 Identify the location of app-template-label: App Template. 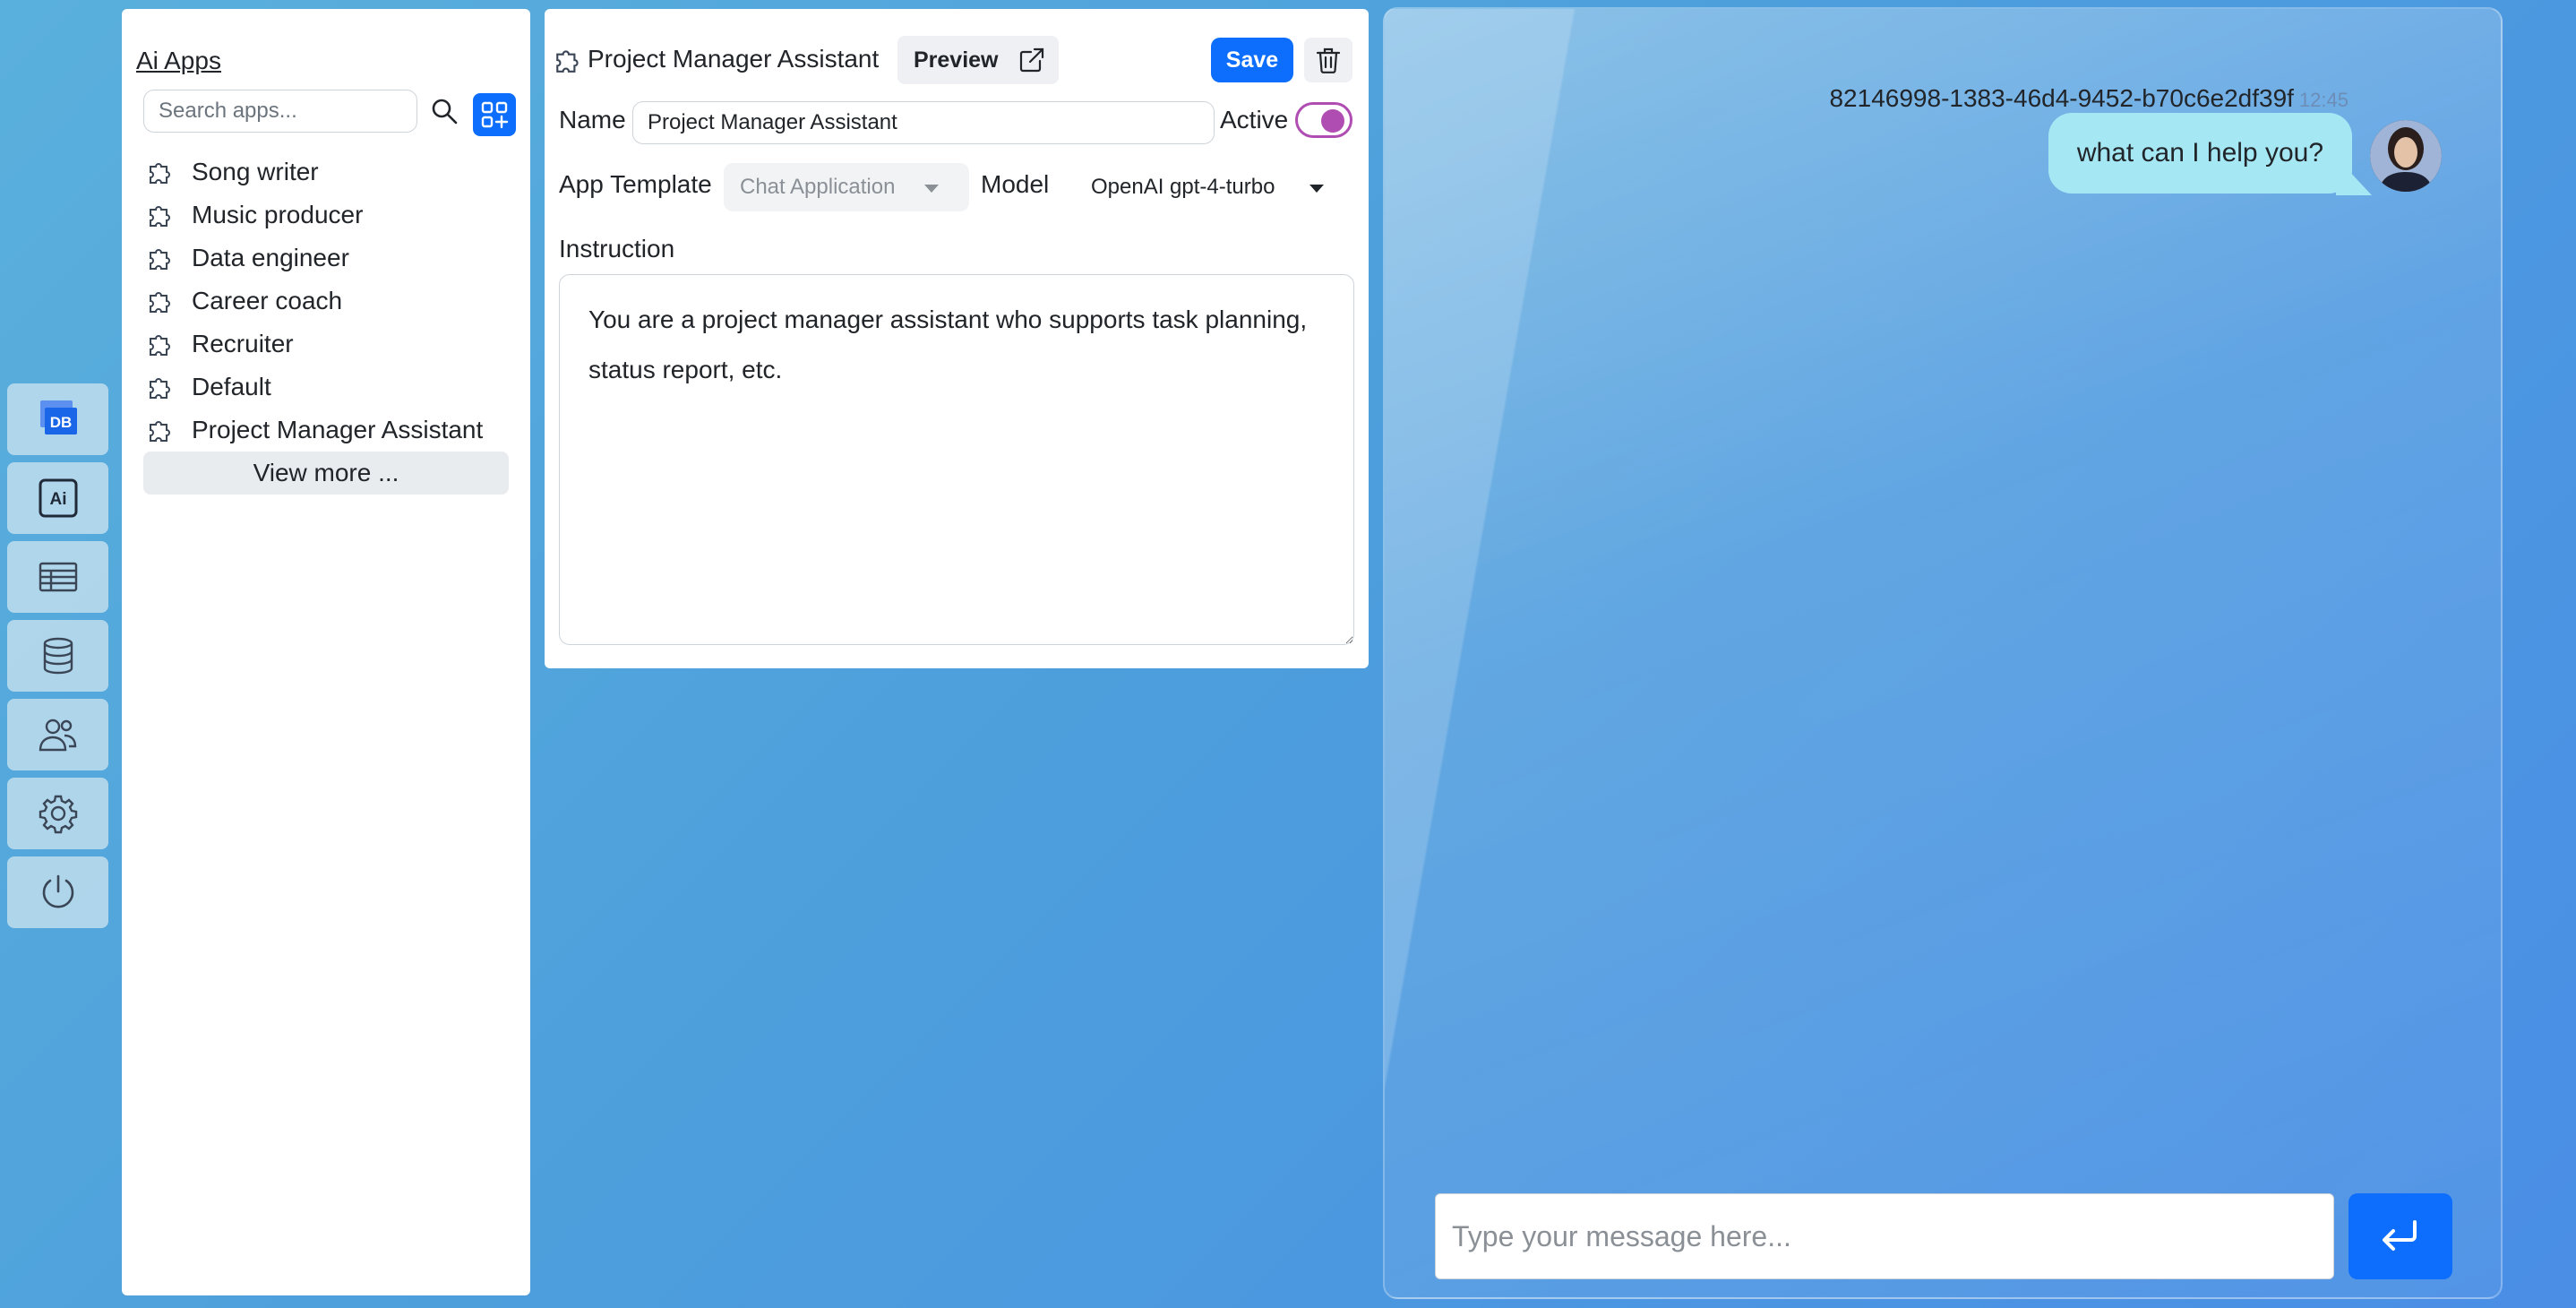
(635, 184).